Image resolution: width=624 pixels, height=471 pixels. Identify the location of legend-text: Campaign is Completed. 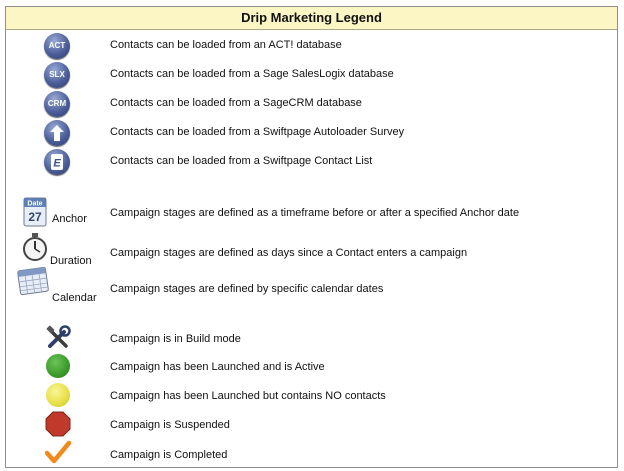
(169, 455).